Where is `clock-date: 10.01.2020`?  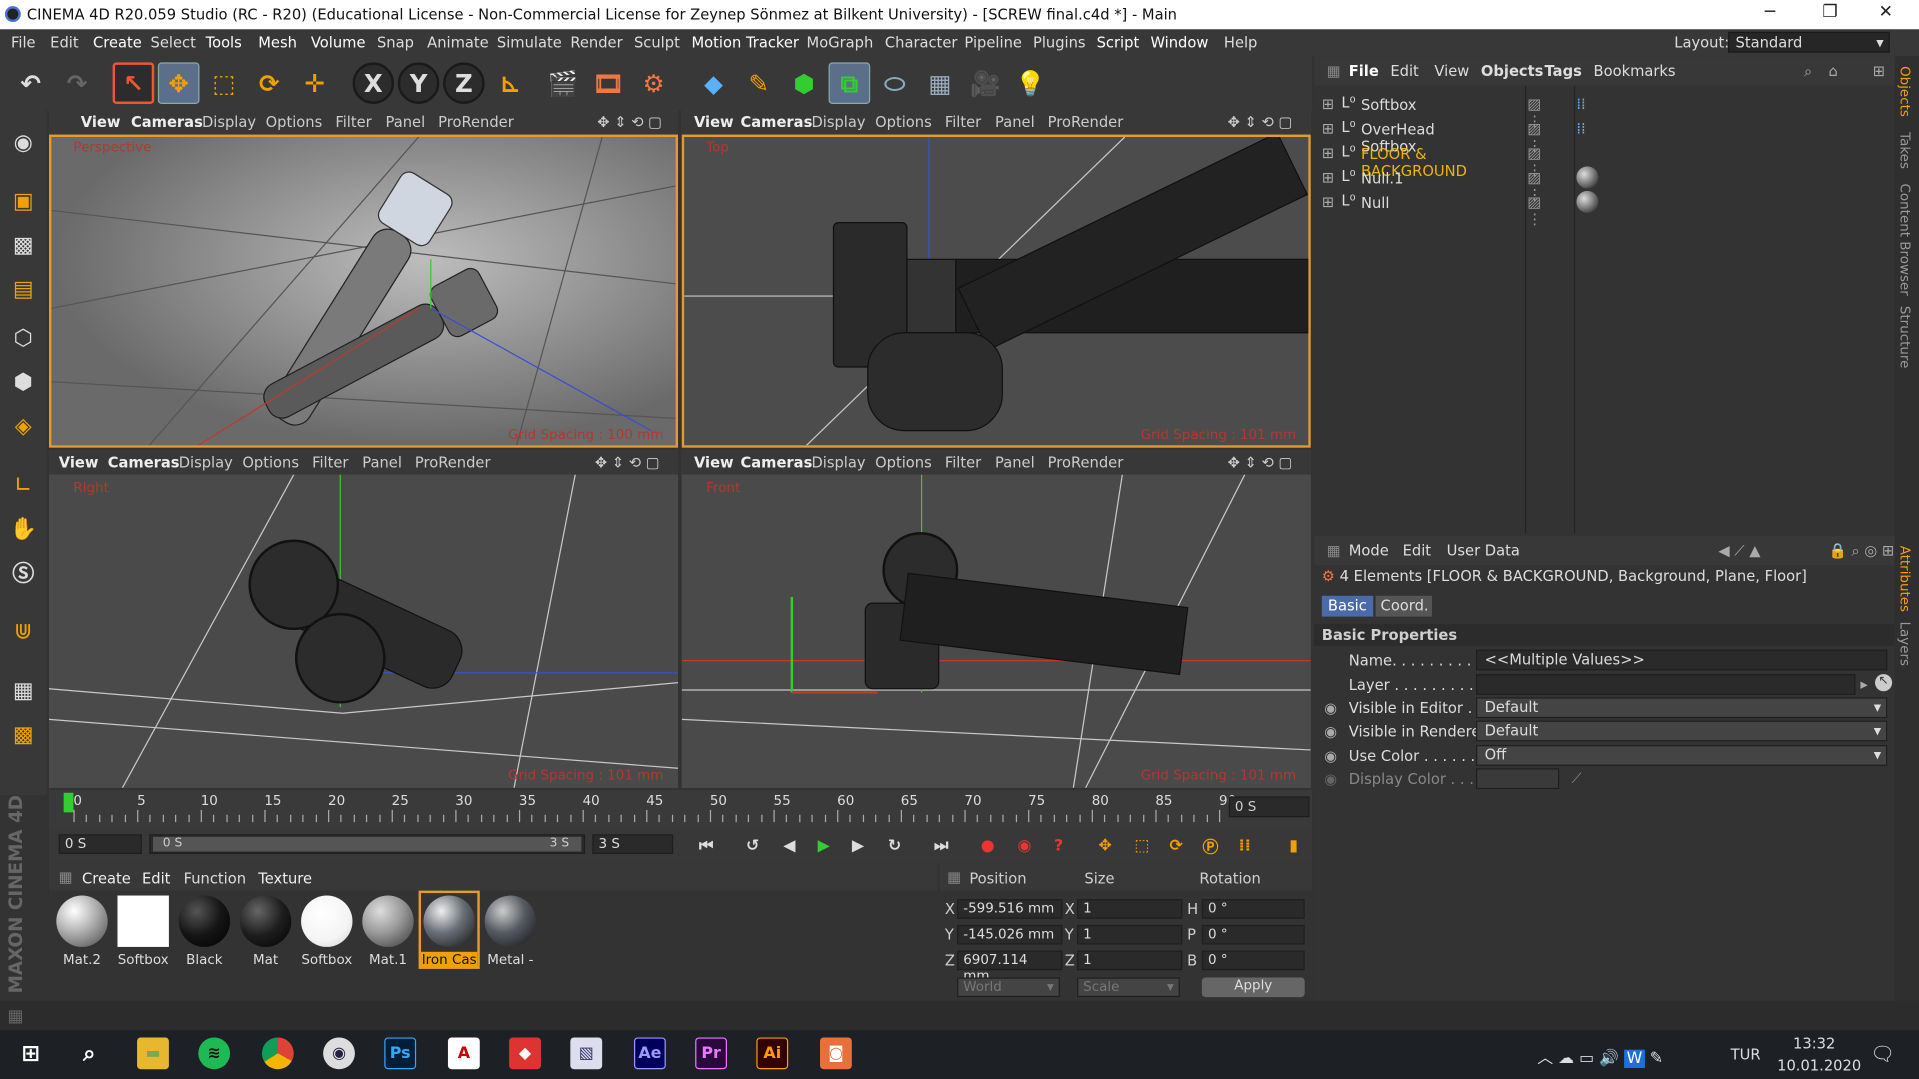
clock-date: 10.01.2020 is located at coordinates (1819, 1065).